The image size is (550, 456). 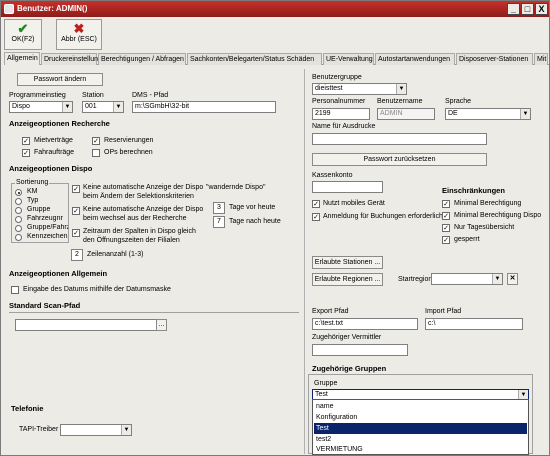 I want to click on ops-checkbox, so click(x=96, y=153).